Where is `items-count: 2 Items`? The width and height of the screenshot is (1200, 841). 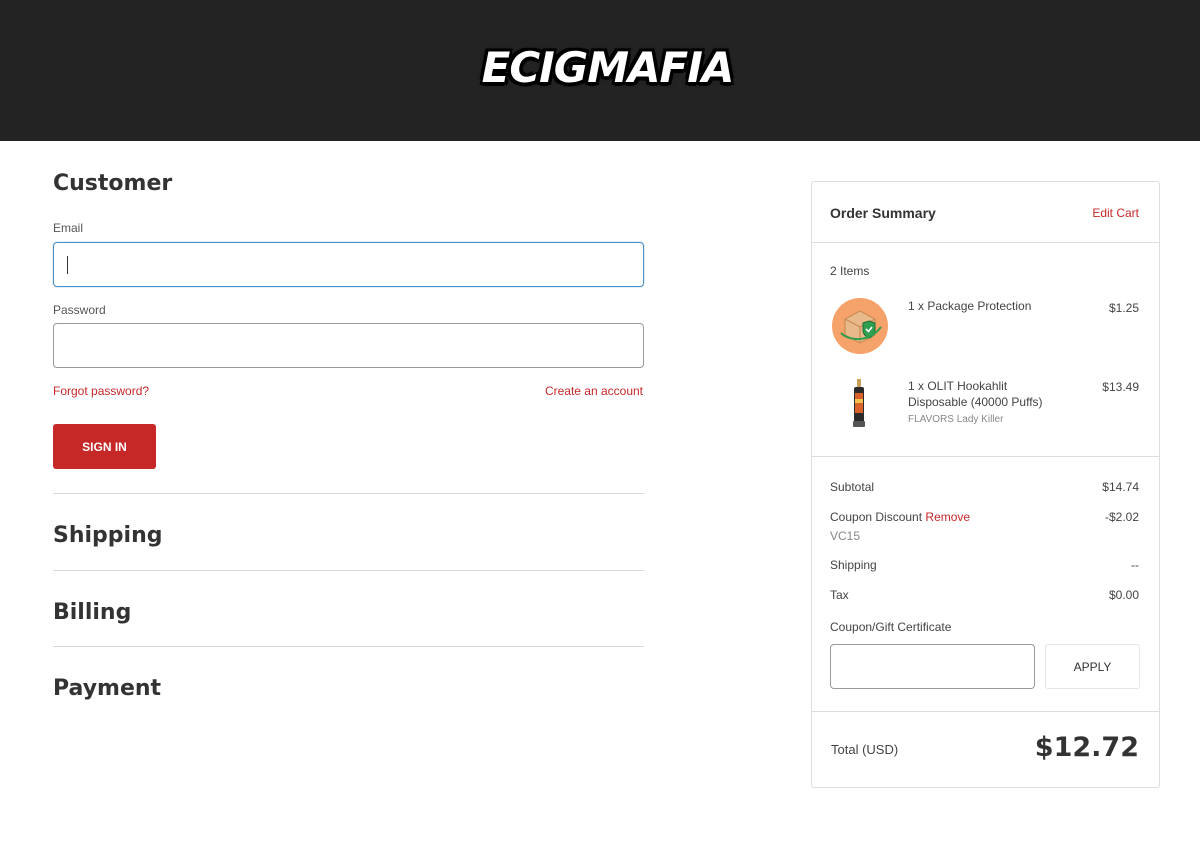 items-count: 2 Items is located at coordinates (850, 271).